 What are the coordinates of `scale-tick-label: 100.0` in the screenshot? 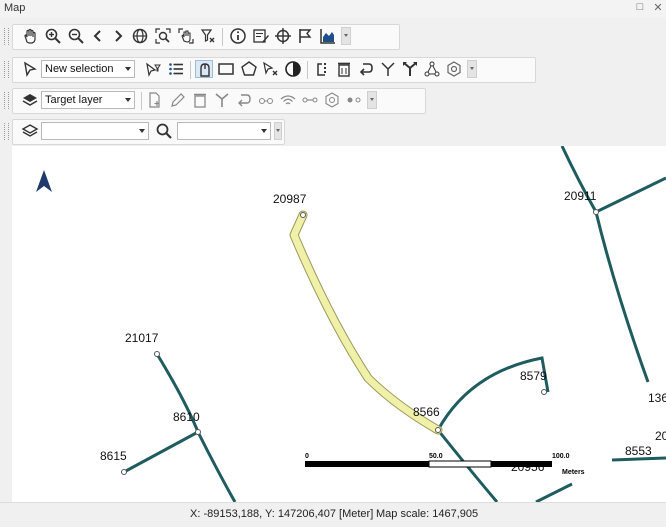 It's located at (561, 456).